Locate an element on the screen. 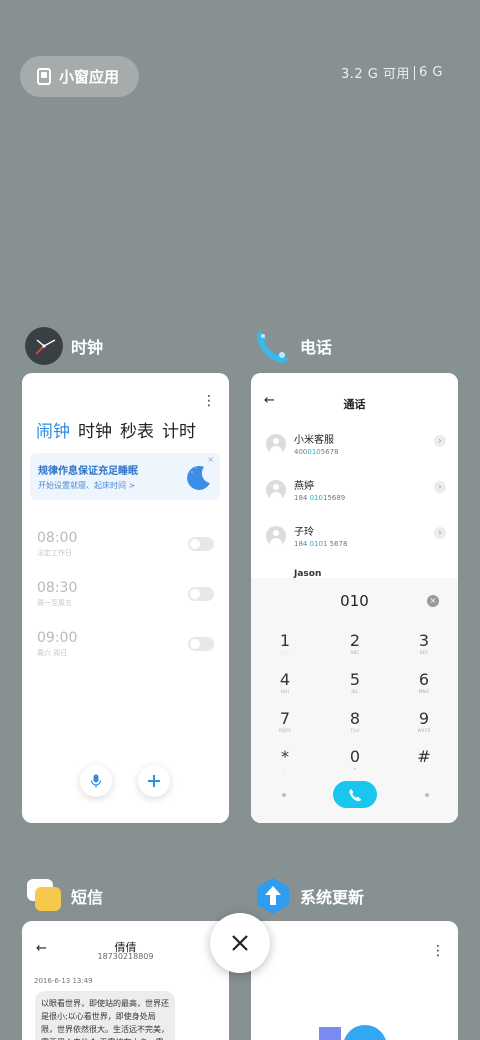 The image size is (480, 1040). clock-app-header: 时钟 is located at coordinates (64, 346).